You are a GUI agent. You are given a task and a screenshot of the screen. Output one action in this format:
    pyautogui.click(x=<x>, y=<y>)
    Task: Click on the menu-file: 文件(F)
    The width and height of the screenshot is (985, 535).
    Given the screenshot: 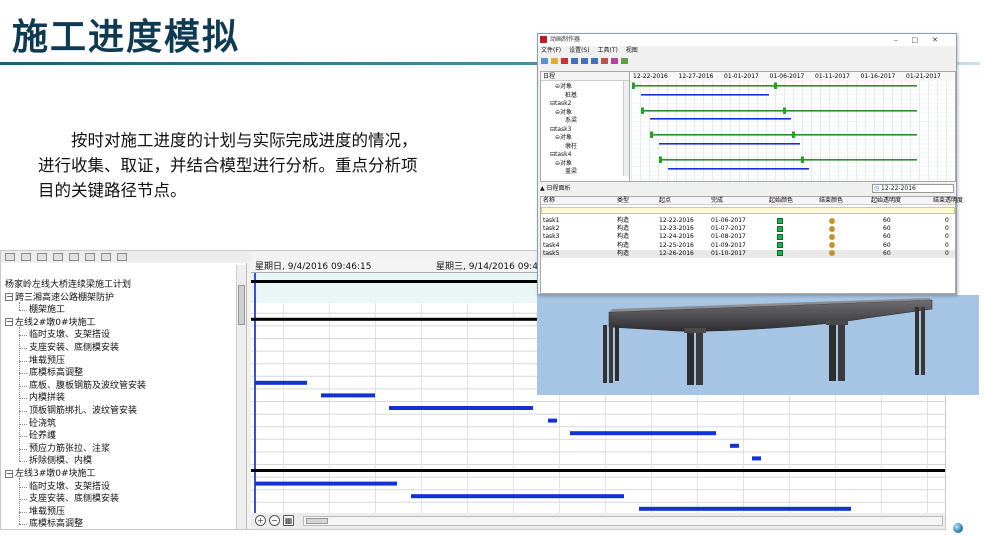 What is the action you would take?
    pyautogui.click(x=551, y=50)
    